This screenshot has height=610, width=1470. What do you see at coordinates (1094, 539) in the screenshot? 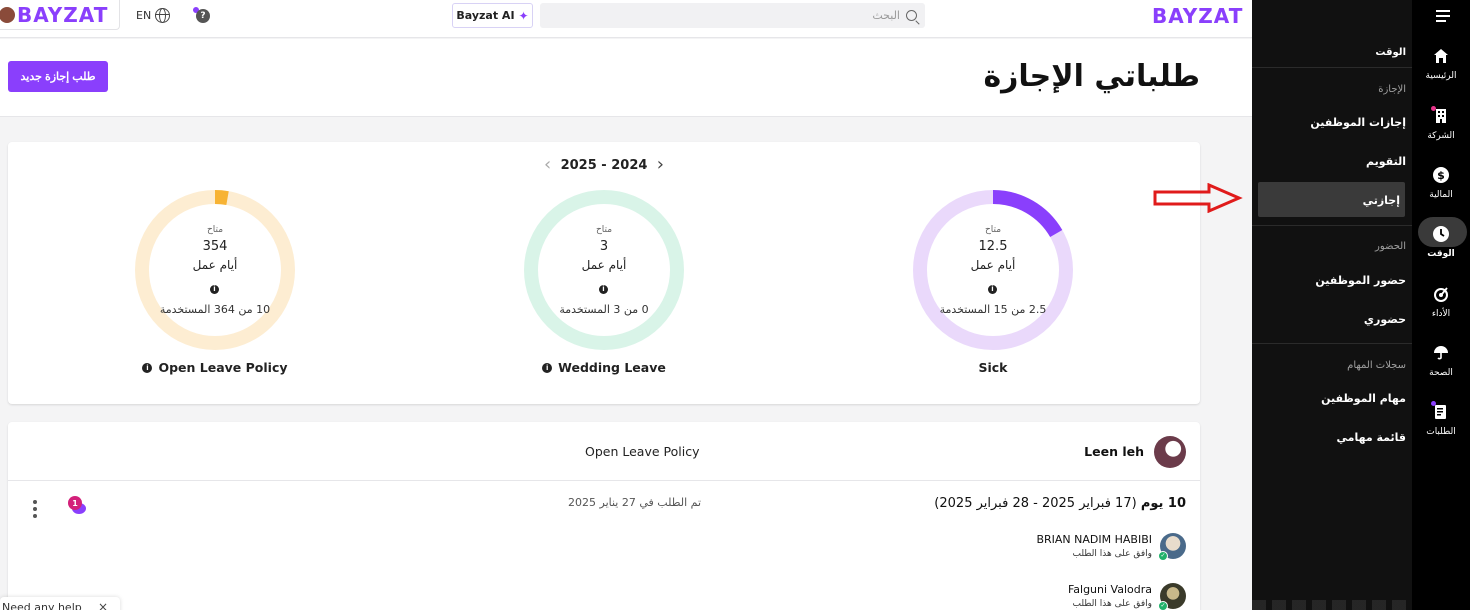
I see `approver-name: BRIAN NADIM HABIBI` at bounding box center [1094, 539].